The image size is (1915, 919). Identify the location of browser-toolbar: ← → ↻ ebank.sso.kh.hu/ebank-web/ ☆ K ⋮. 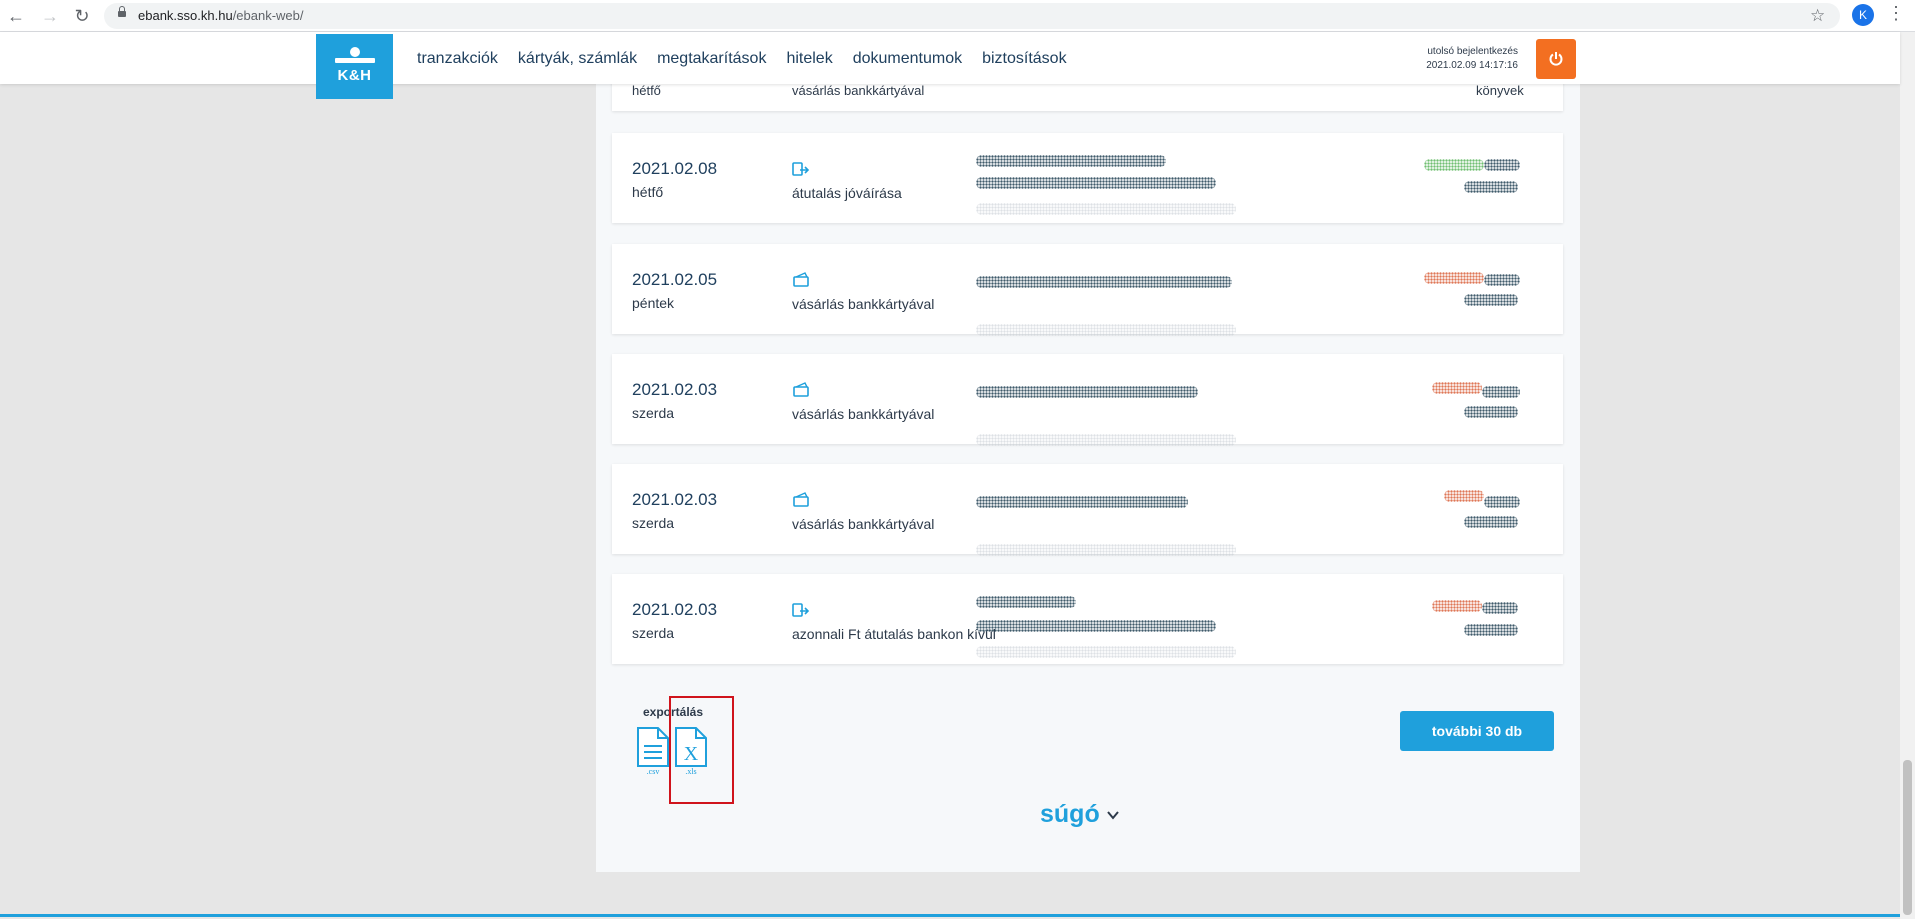
(957, 16).